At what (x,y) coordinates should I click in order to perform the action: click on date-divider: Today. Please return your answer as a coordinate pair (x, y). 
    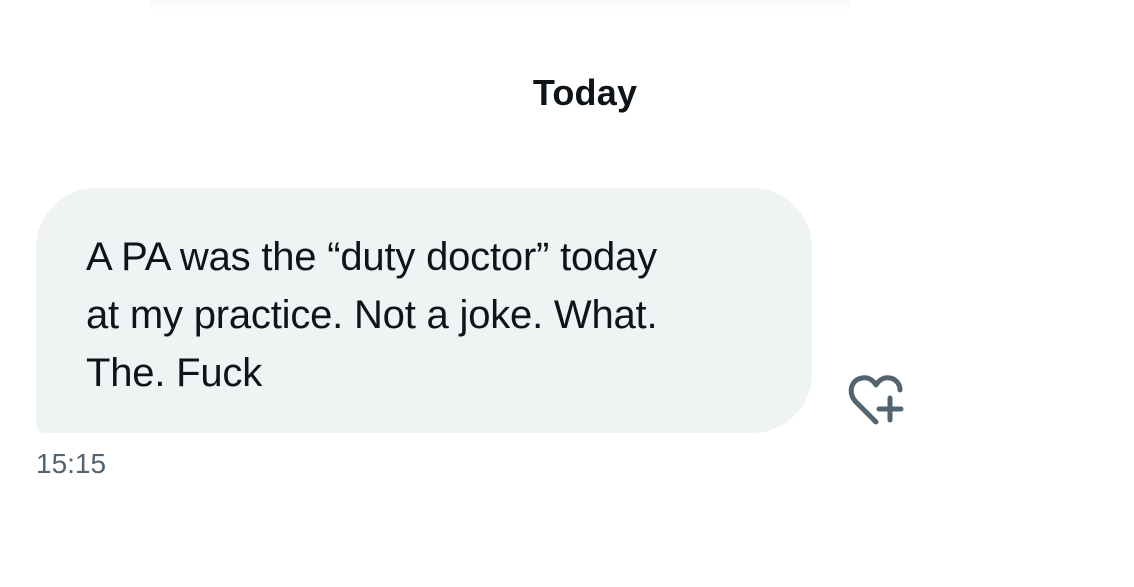
    Looking at the image, I should click on (585, 92).